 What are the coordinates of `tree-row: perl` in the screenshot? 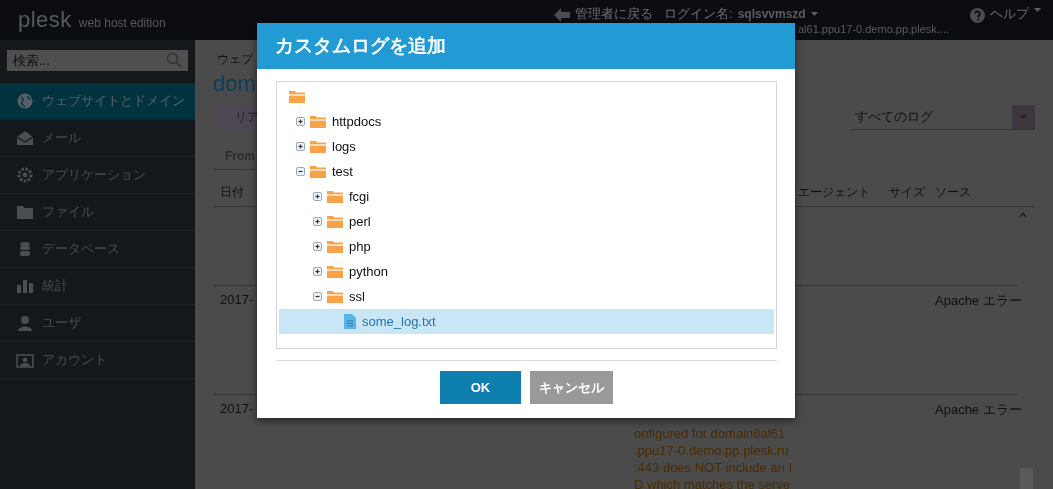 It's located at (526, 221).